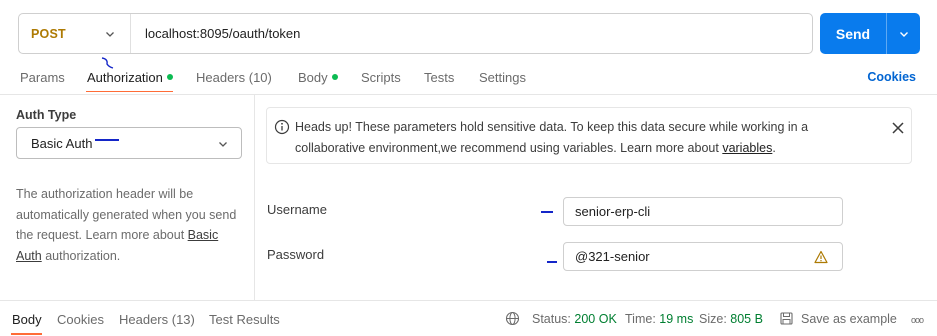  What do you see at coordinates (296, 254) in the screenshot?
I see `password-label: Password` at bounding box center [296, 254].